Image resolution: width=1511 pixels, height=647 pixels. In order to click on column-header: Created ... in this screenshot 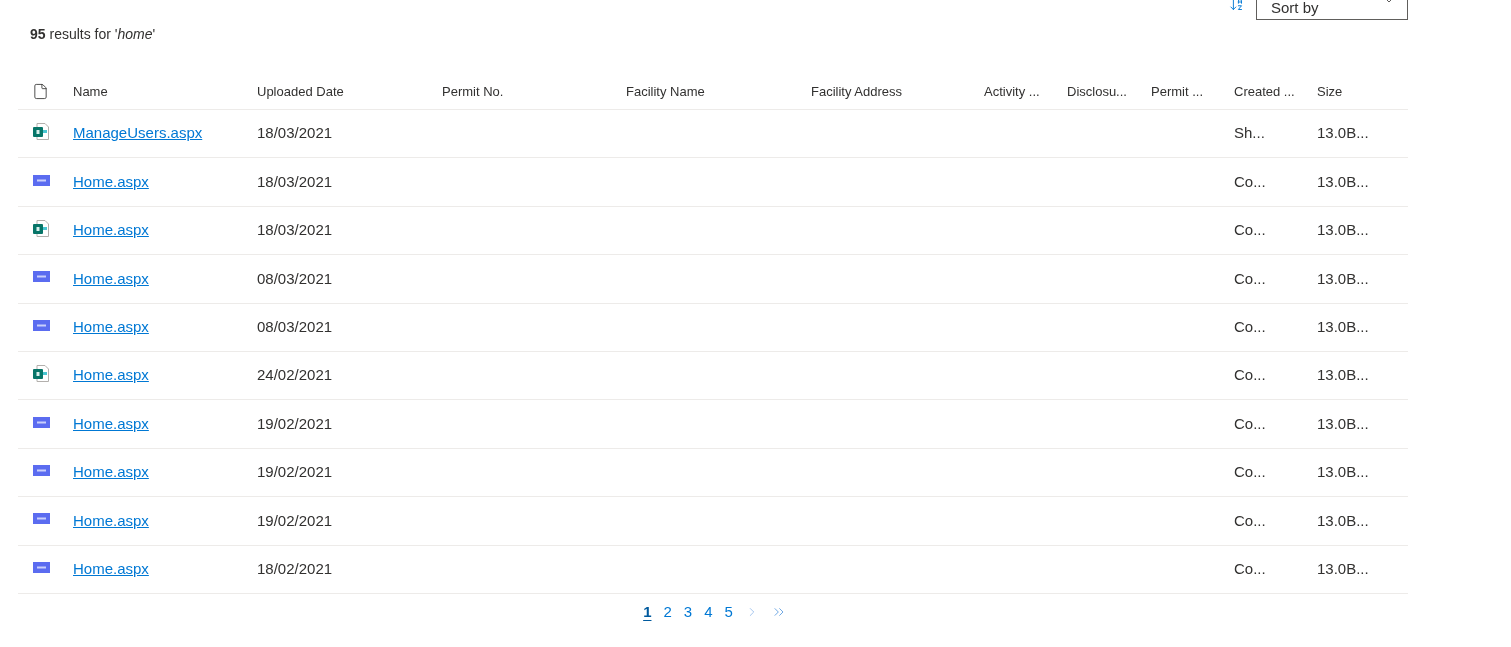, I will do `click(1264, 91)`.